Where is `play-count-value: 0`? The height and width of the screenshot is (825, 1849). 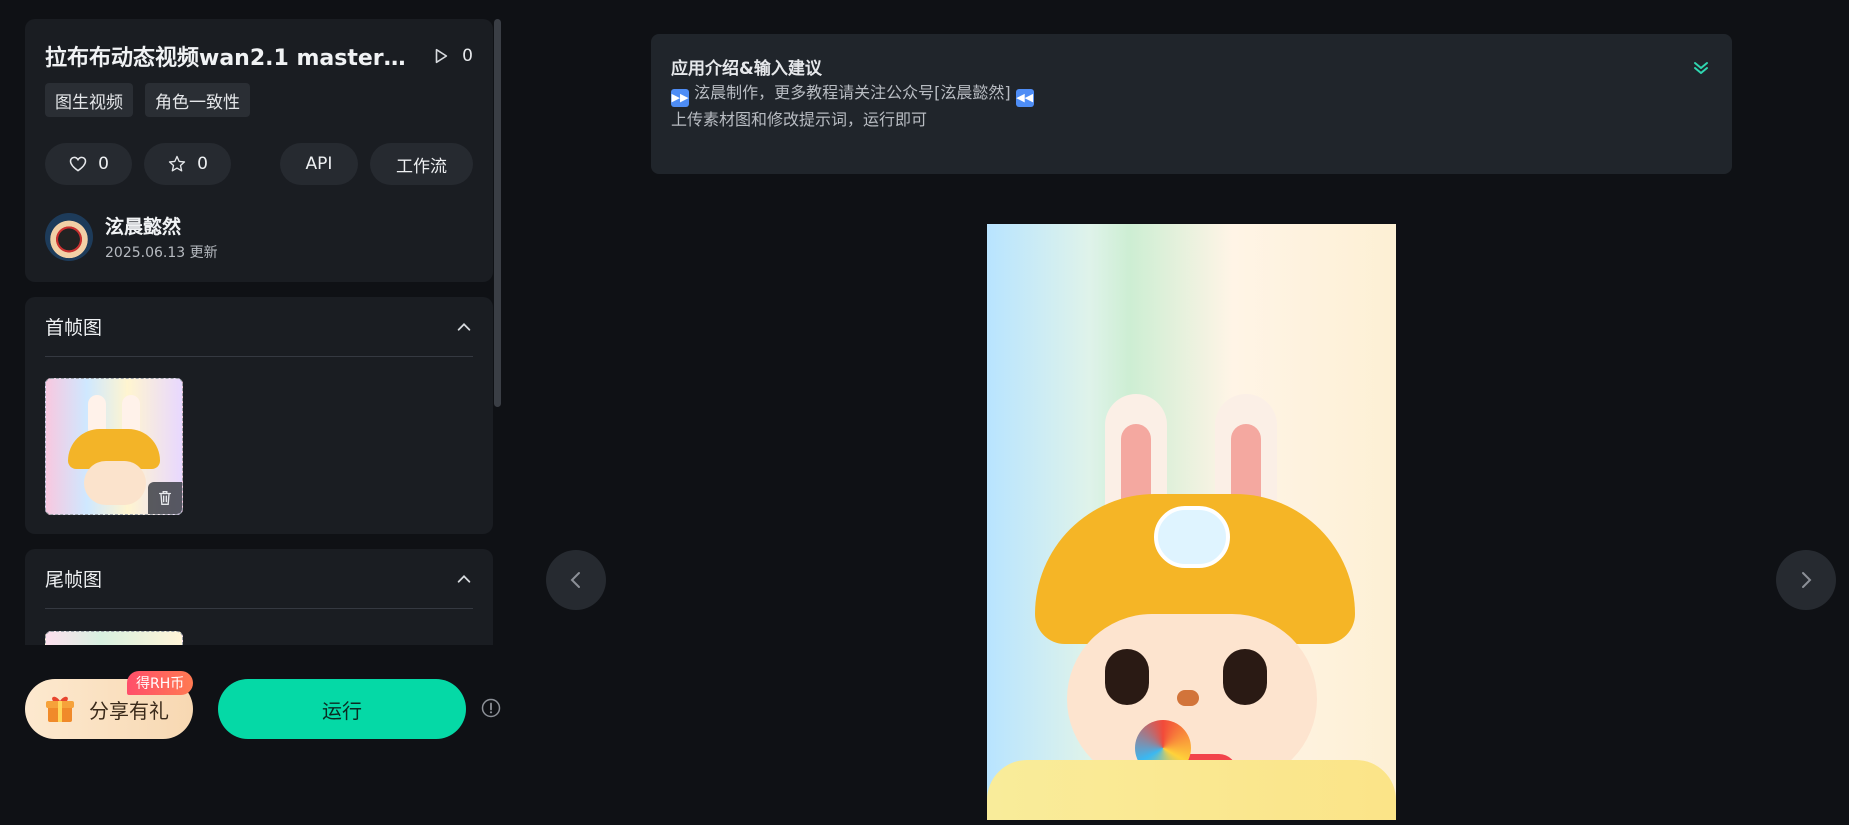
play-count-value: 0 is located at coordinates (467, 56).